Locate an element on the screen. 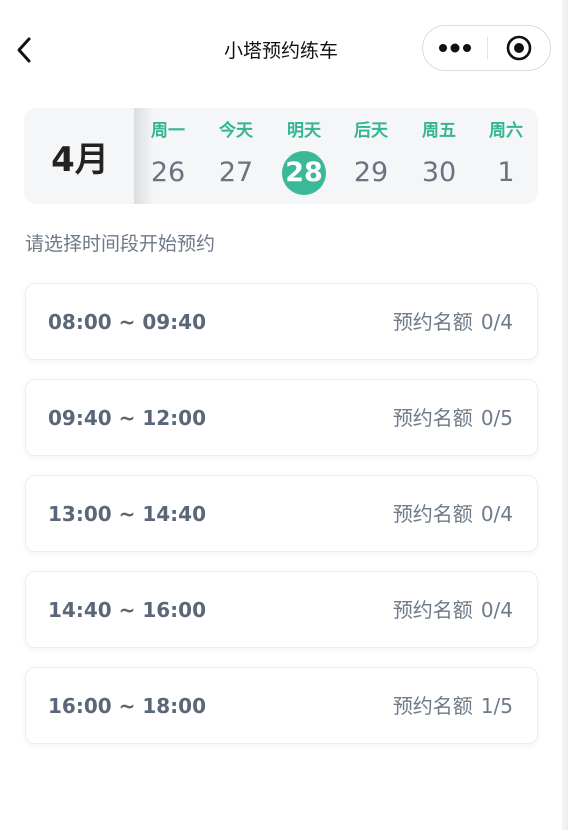 Image resolution: width=568 pixels, height=830 pixels. day-item-26: 周一 26 is located at coordinates (168, 156).